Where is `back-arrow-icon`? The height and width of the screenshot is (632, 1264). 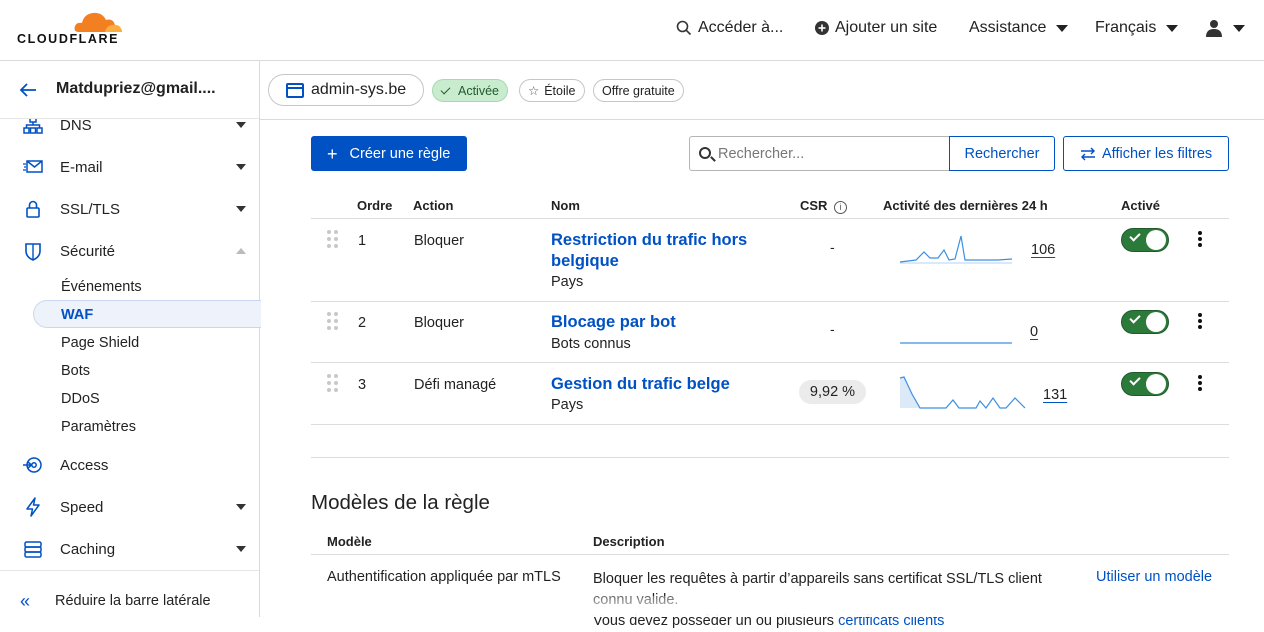
back-arrow-icon is located at coordinates (28, 90).